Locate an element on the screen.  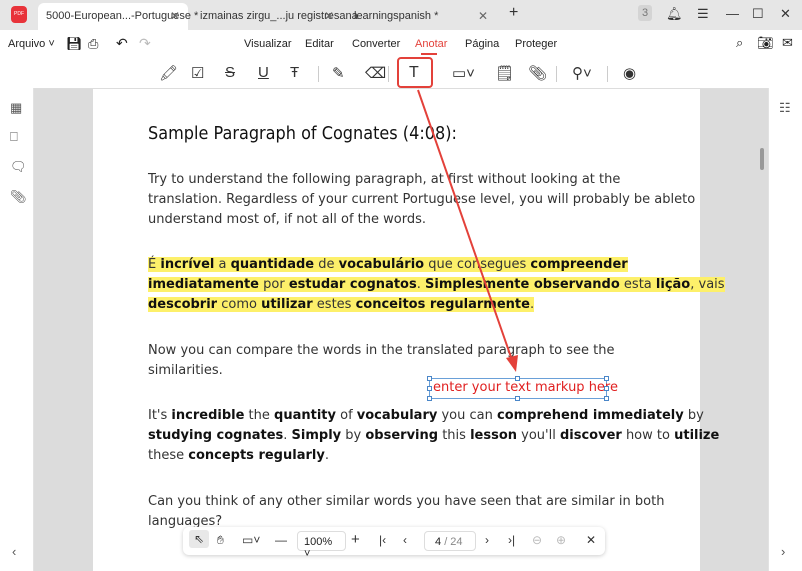
text-run: estes is located at coordinates (334, 304).